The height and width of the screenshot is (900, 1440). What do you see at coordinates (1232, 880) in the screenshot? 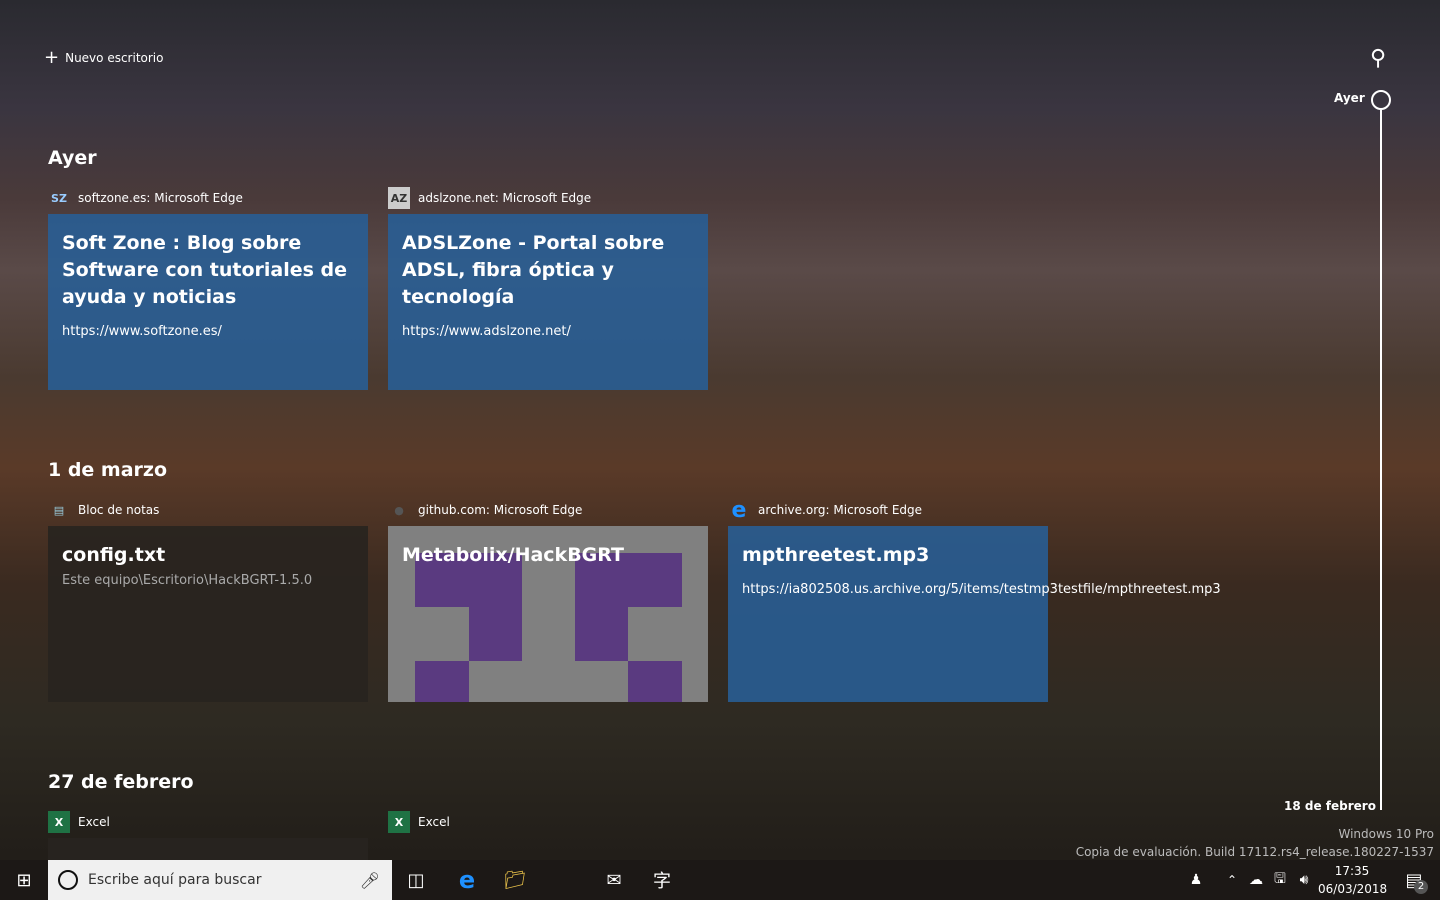
I see `chevron-up-icon: ⌃` at bounding box center [1232, 880].